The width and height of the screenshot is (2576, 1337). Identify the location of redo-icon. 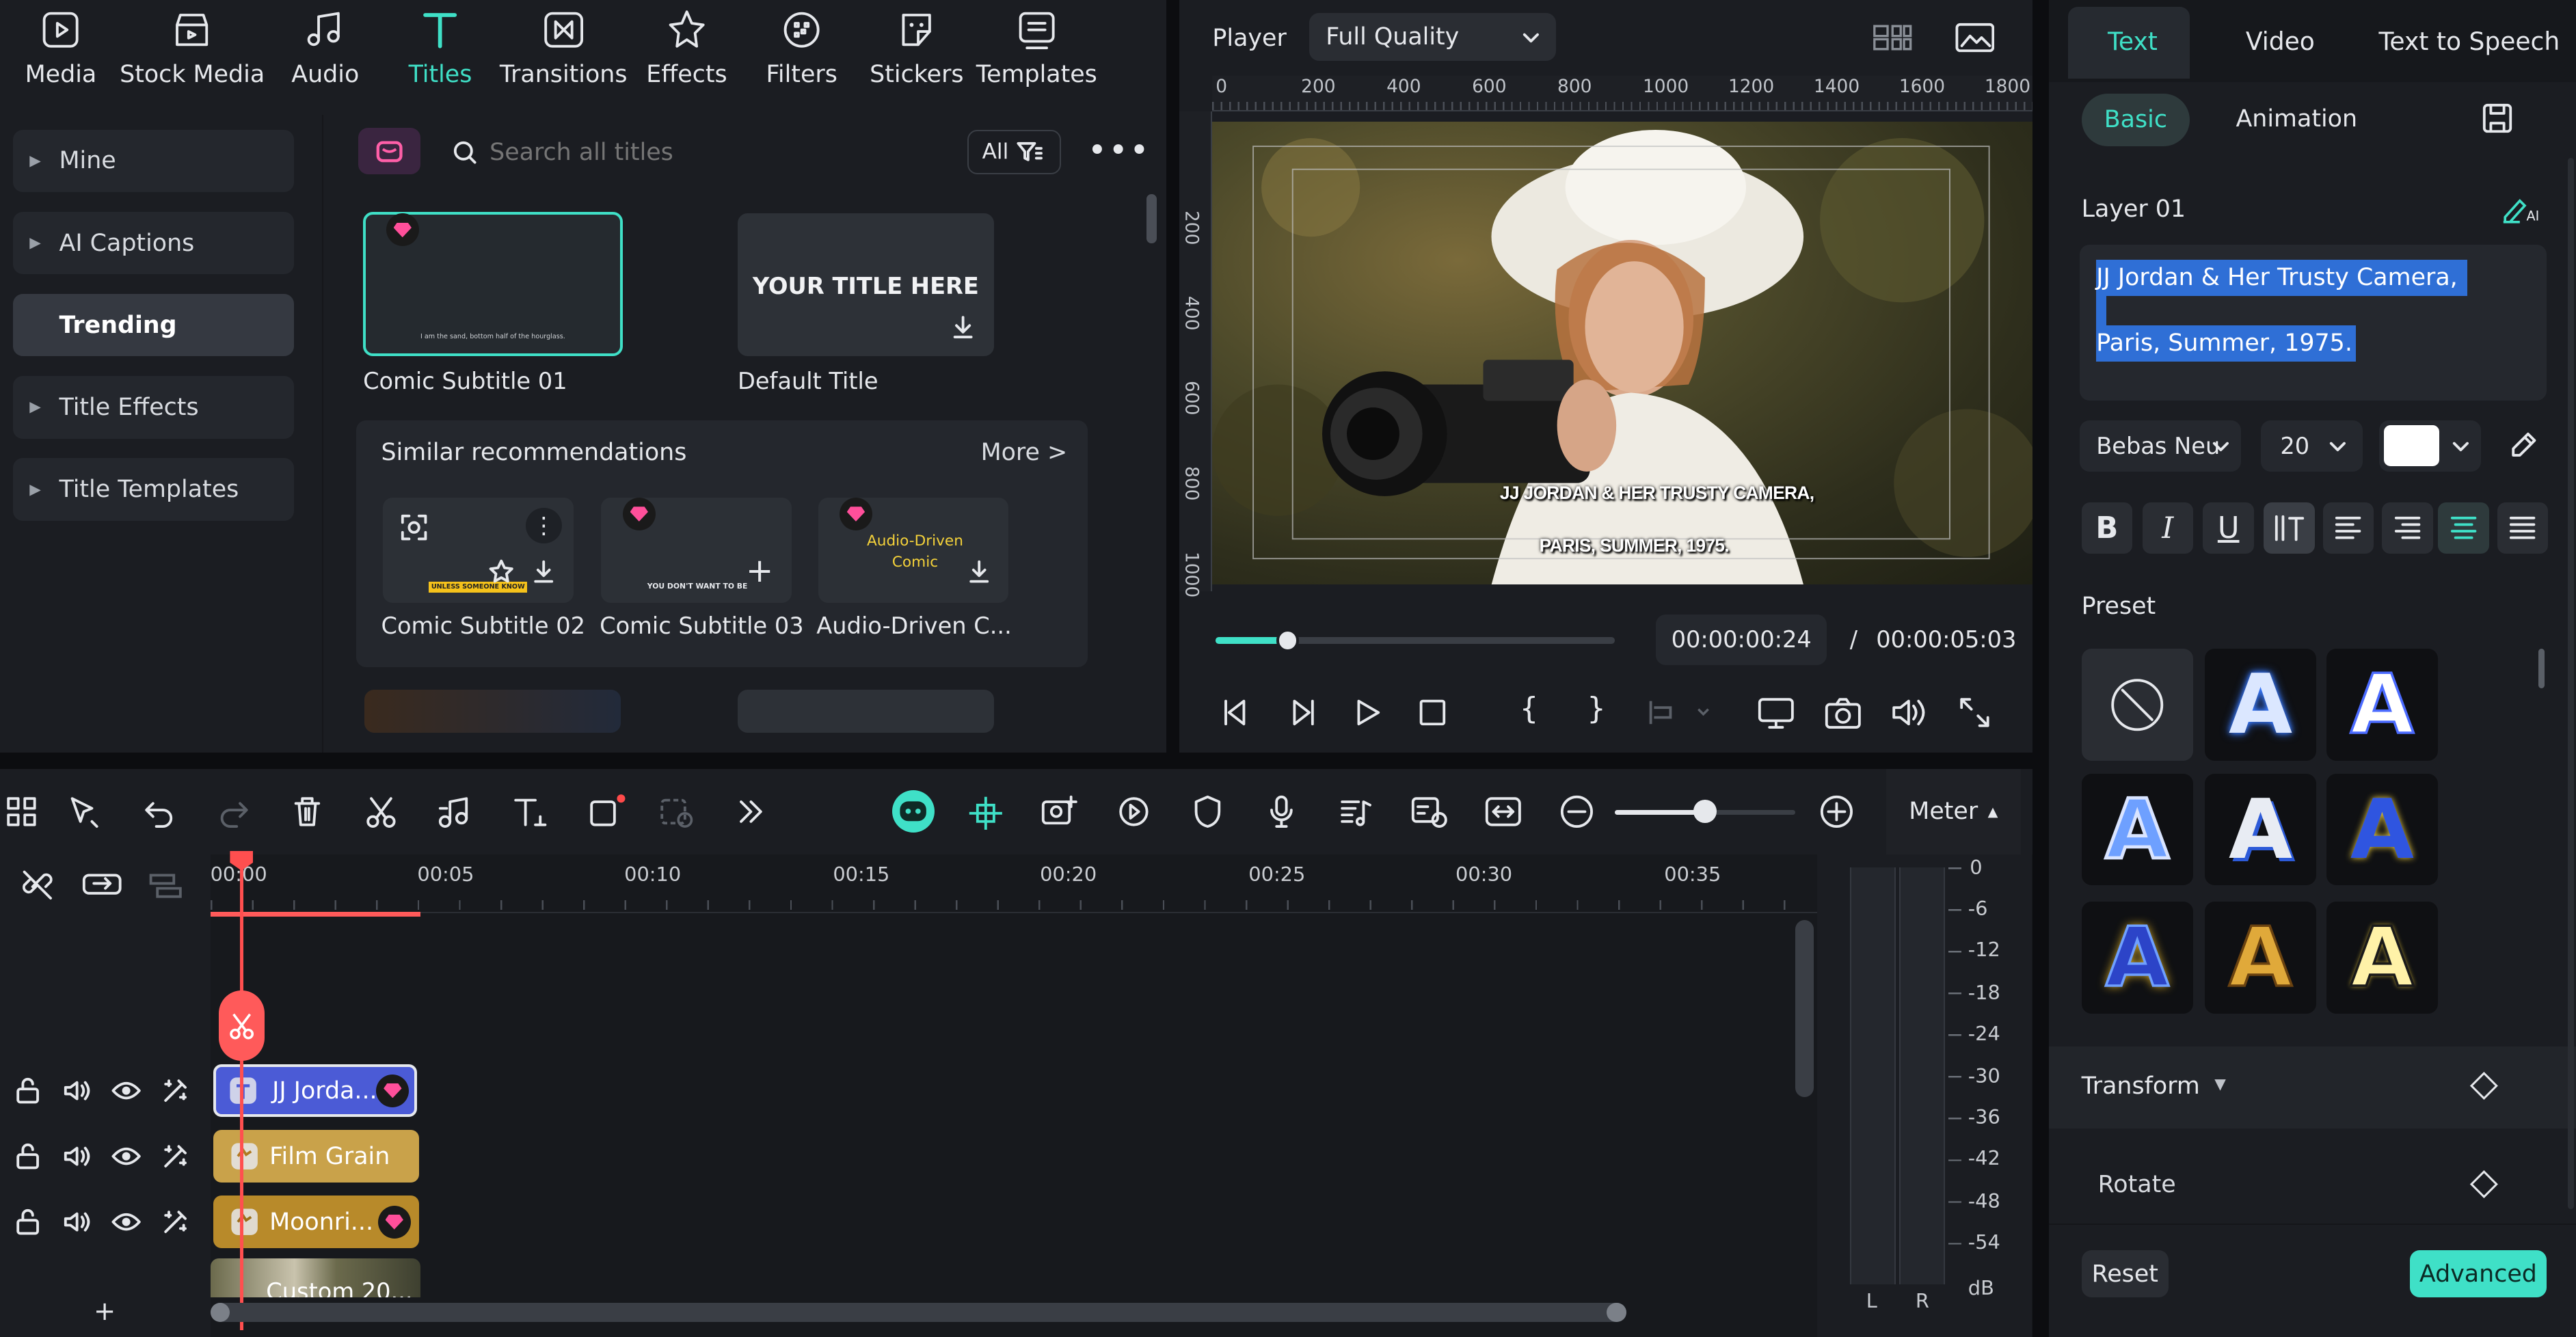
(233, 812).